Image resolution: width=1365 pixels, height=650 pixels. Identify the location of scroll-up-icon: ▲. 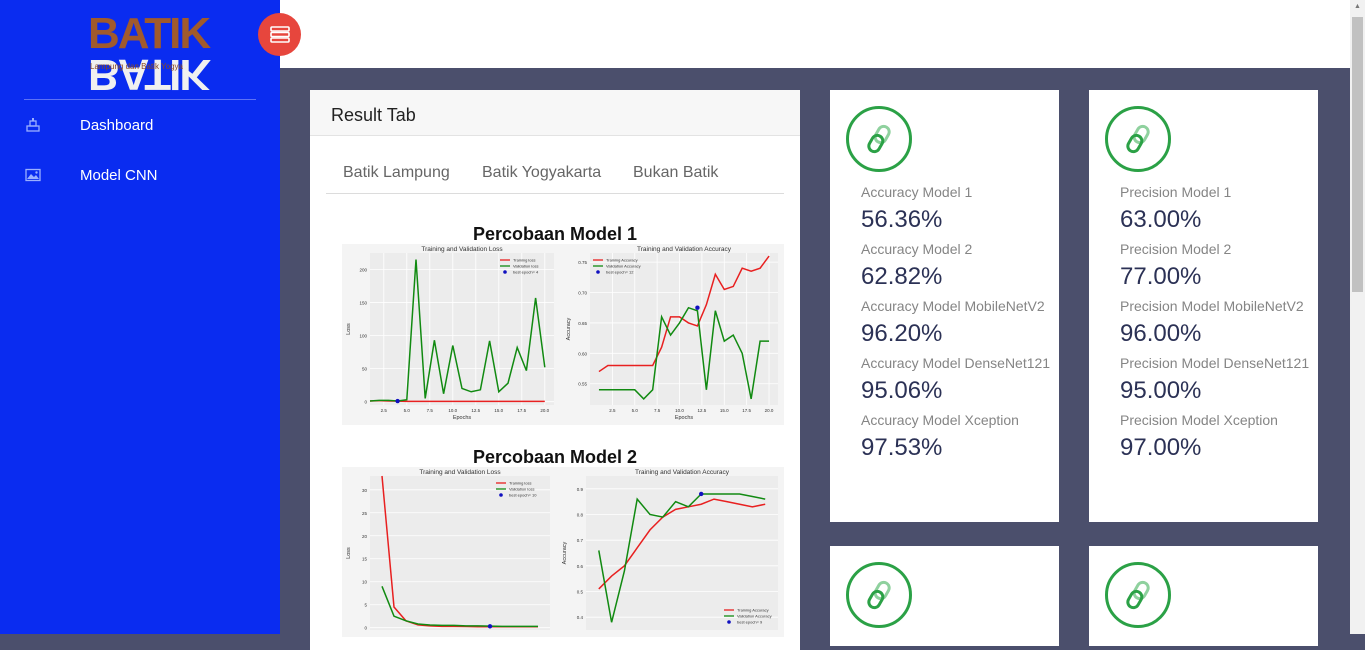
(1357, 6).